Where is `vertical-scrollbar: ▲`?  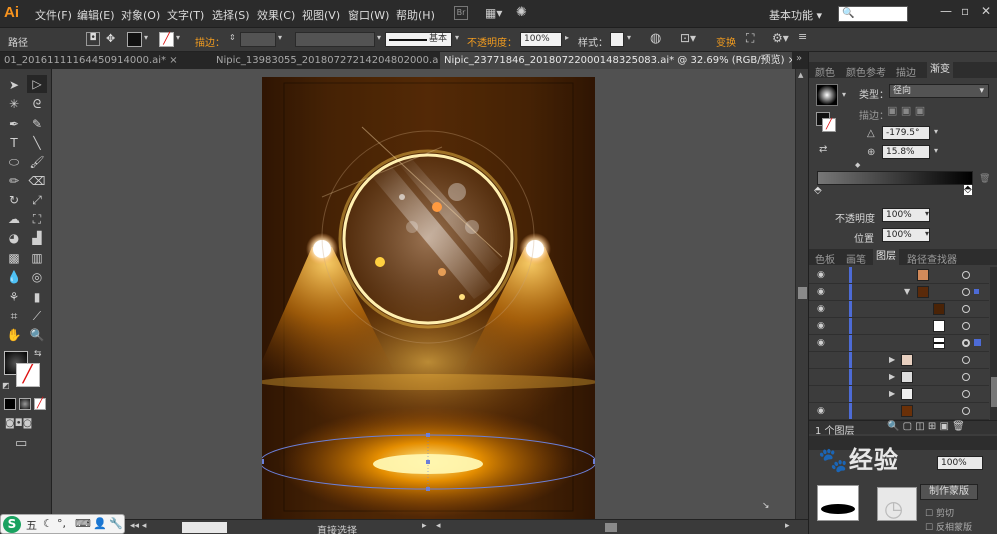
vertical-scrollbar: ▲ is located at coordinates (801, 294).